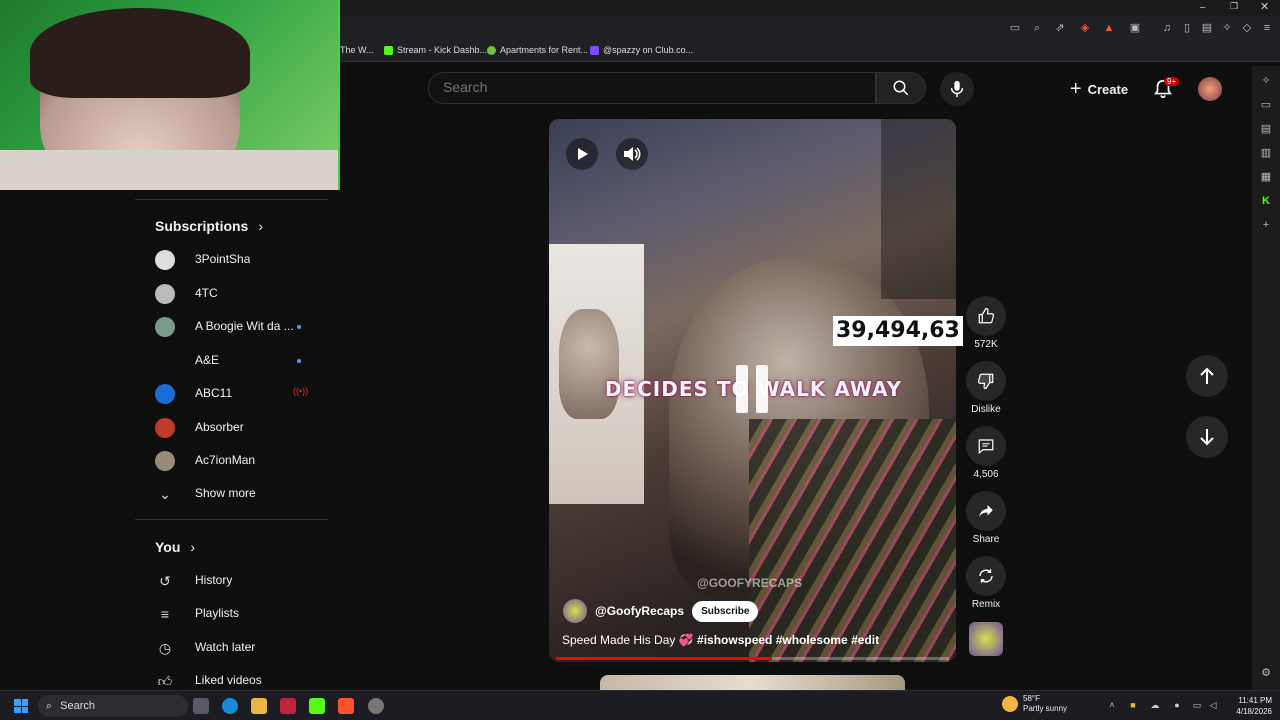 The height and width of the screenshot is (720, 1280). Describe the element at coordinates (231, 393) in the screenshot. I see `sidebar-item-subscription: ABC11 ((•))` at that location.